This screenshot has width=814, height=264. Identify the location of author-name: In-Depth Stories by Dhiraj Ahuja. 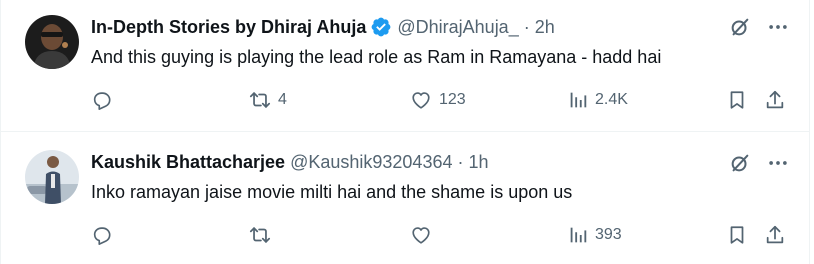
(228, 27).